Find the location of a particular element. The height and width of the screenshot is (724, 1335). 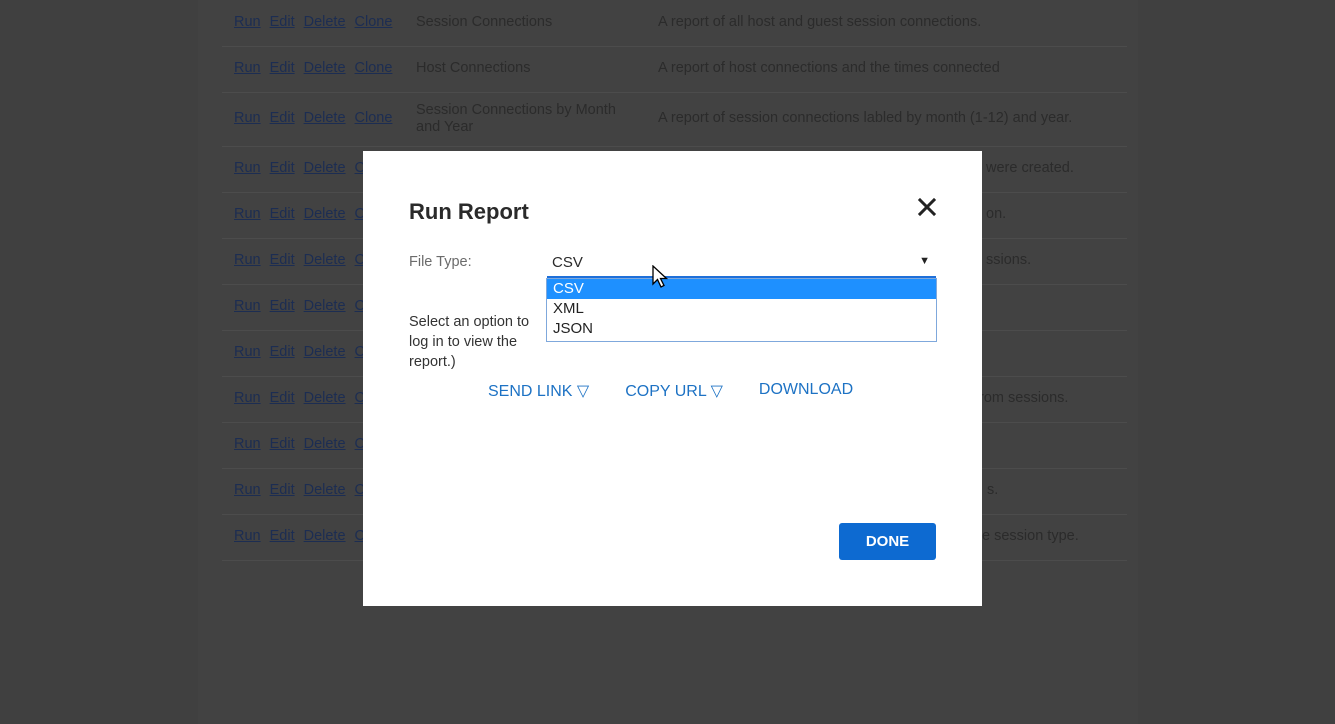

dialog-title: Run Report is located at coordinates (469, 211).